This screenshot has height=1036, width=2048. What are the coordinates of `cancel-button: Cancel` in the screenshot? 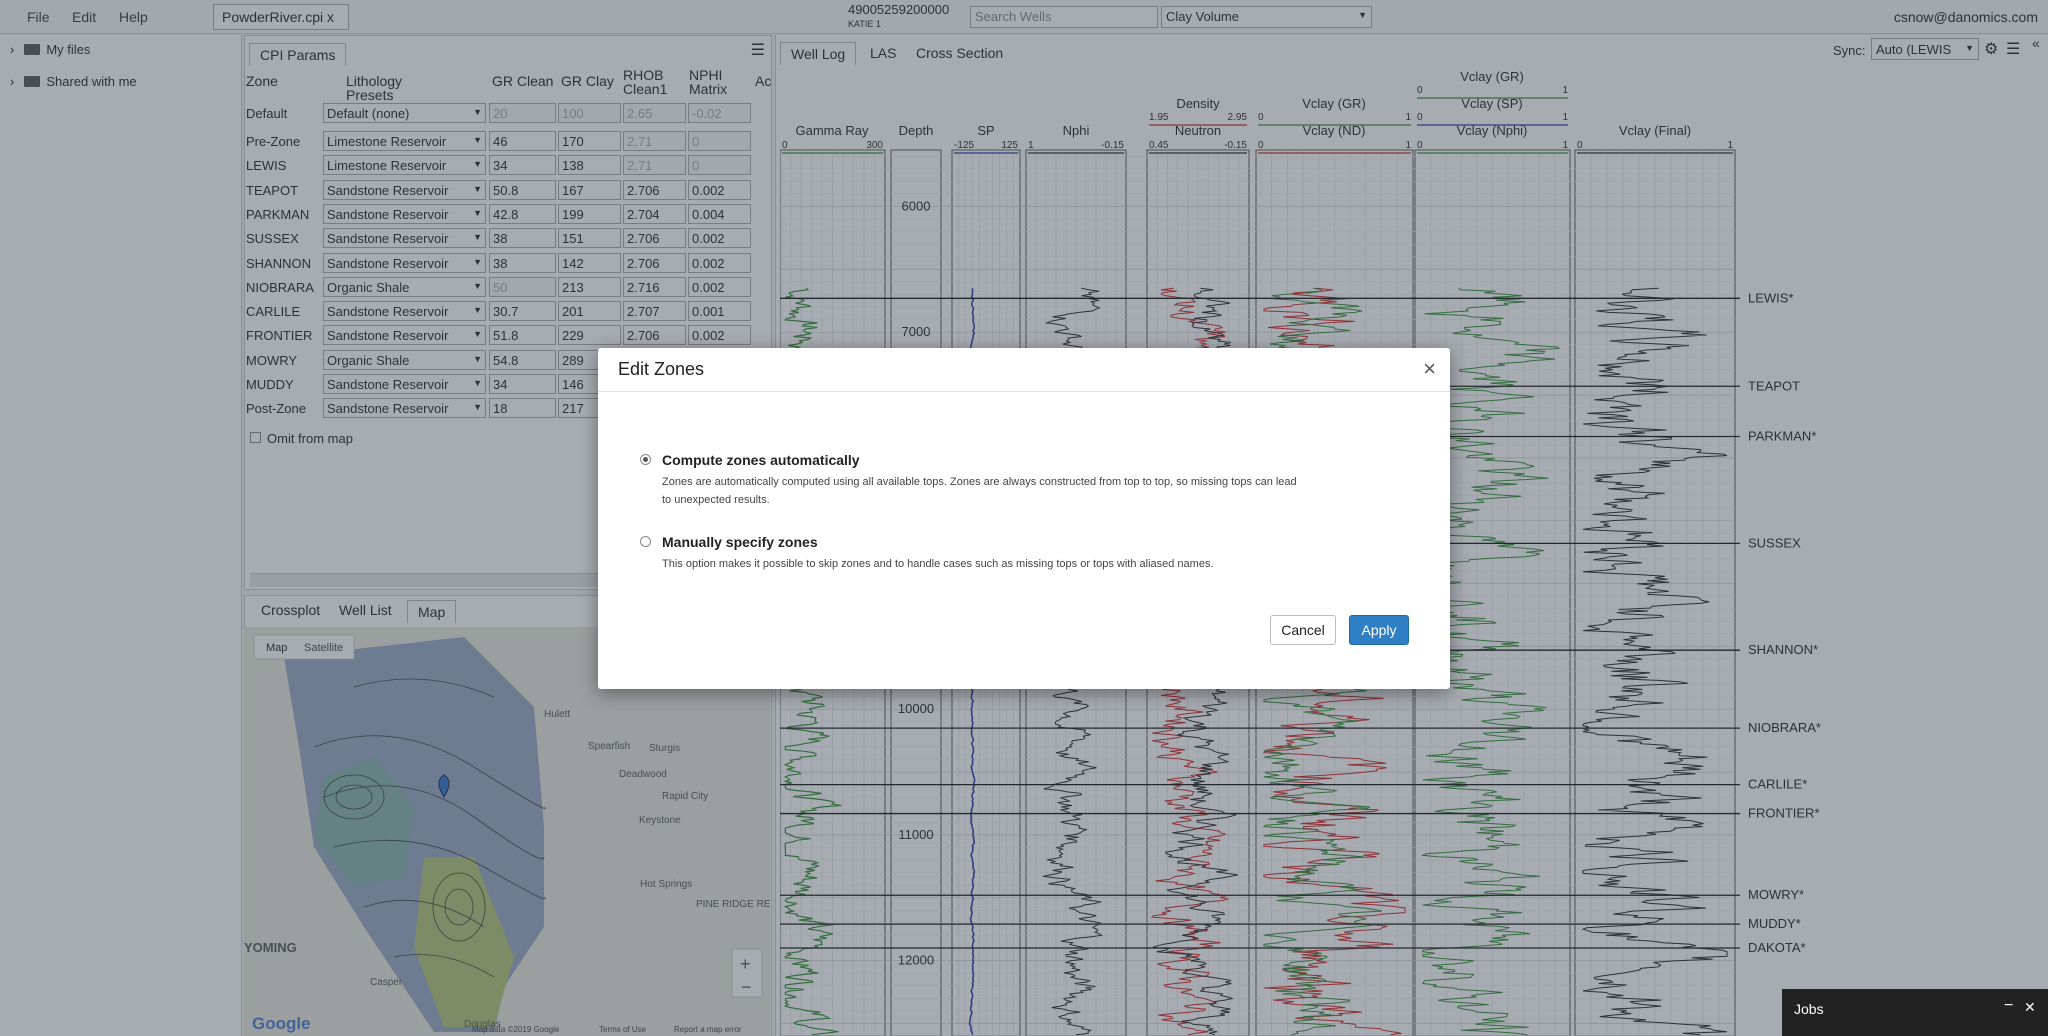 It's located at (1303, 630).